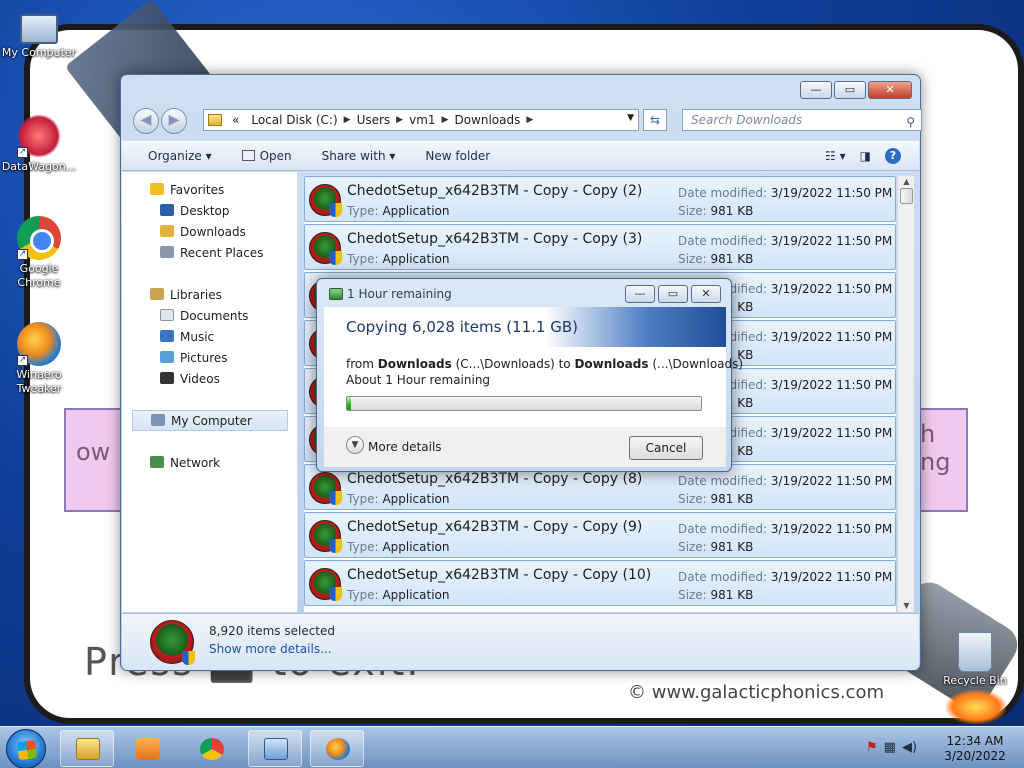  I want to click on scroll-up-icon: ▲, so click(906, 182).